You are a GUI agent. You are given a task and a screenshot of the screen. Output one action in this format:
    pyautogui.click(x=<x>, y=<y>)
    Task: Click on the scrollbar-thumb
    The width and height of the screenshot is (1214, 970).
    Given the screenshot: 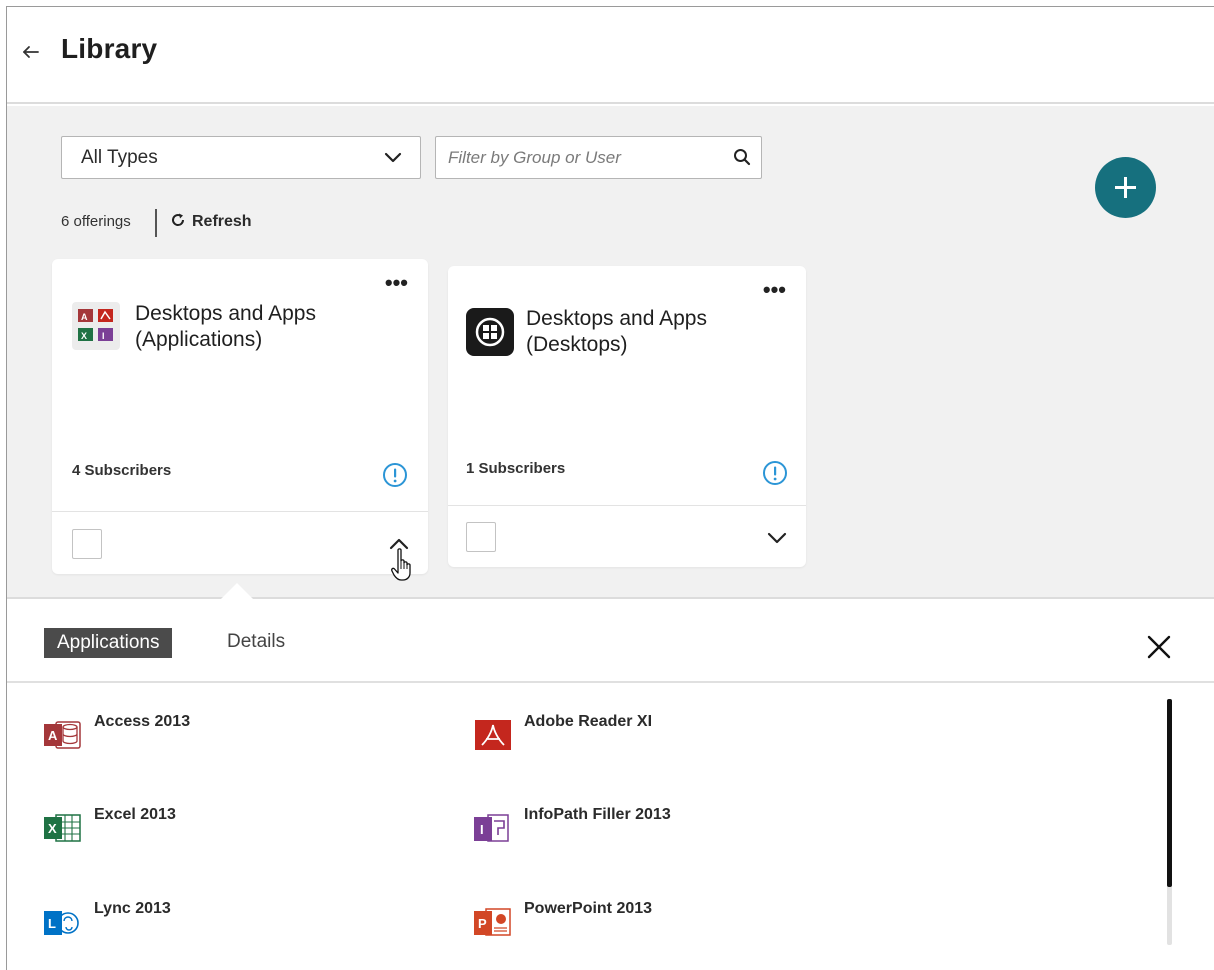 What is the action you would take?
    pyautogui.click(x=1169, y=793)
    